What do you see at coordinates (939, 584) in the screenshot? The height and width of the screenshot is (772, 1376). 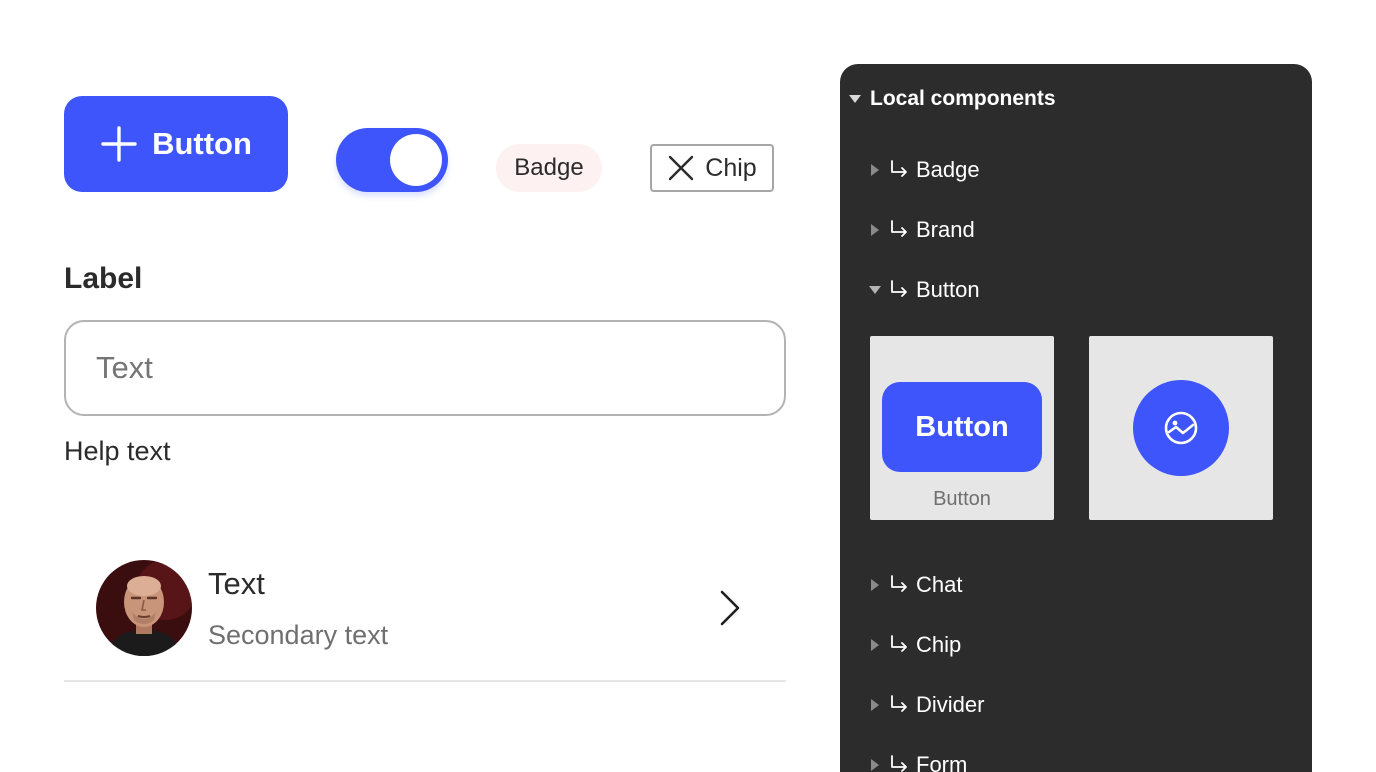 I see `tree-item-label: Chat` at bounding box center [939, 584].